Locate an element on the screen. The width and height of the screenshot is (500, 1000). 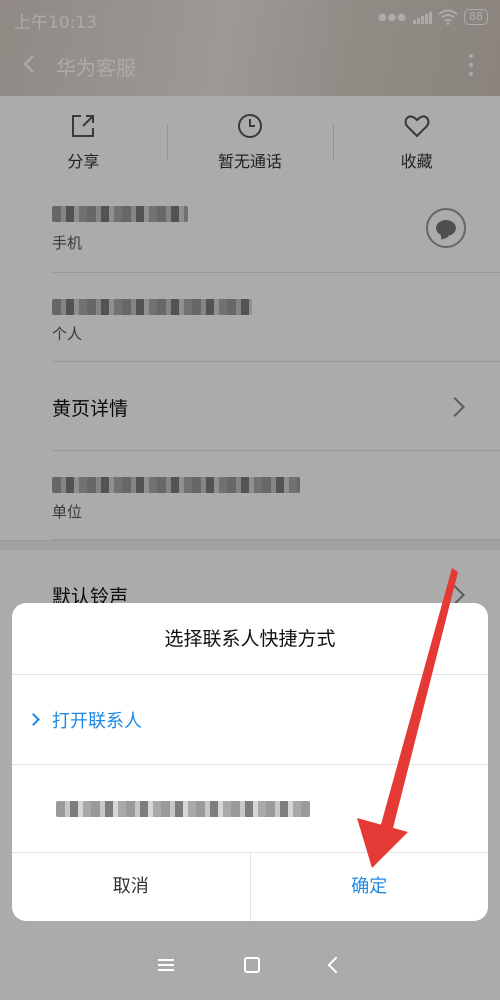
system-nav-bar is located at coordinates (250, 965).